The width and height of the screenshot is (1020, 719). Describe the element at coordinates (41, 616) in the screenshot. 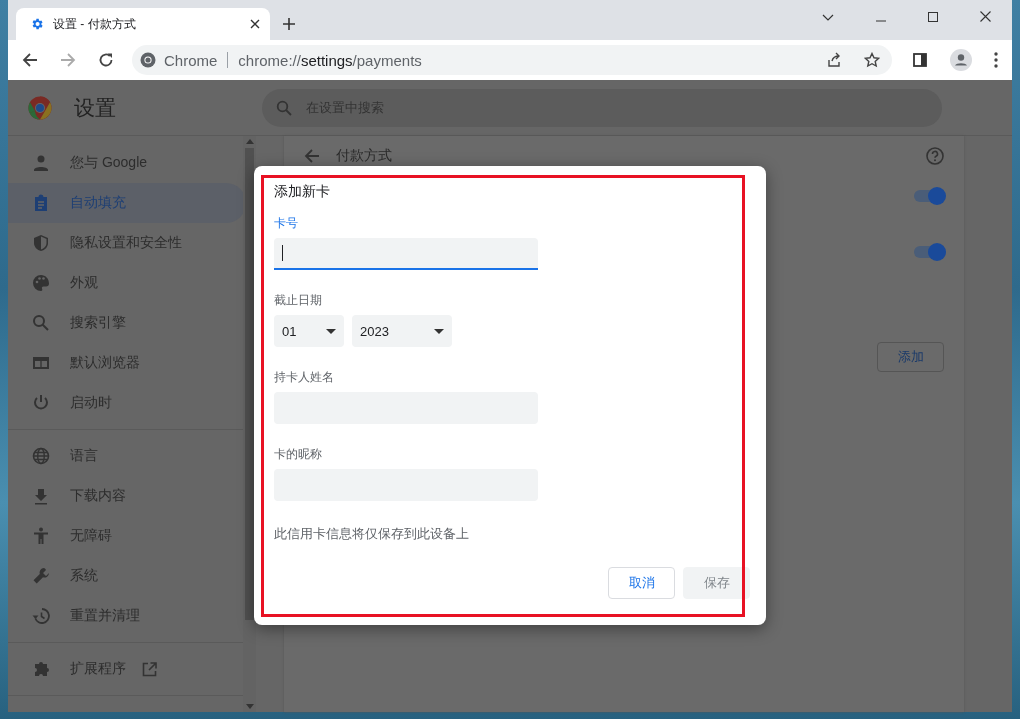

I see `history-icon` at that location.